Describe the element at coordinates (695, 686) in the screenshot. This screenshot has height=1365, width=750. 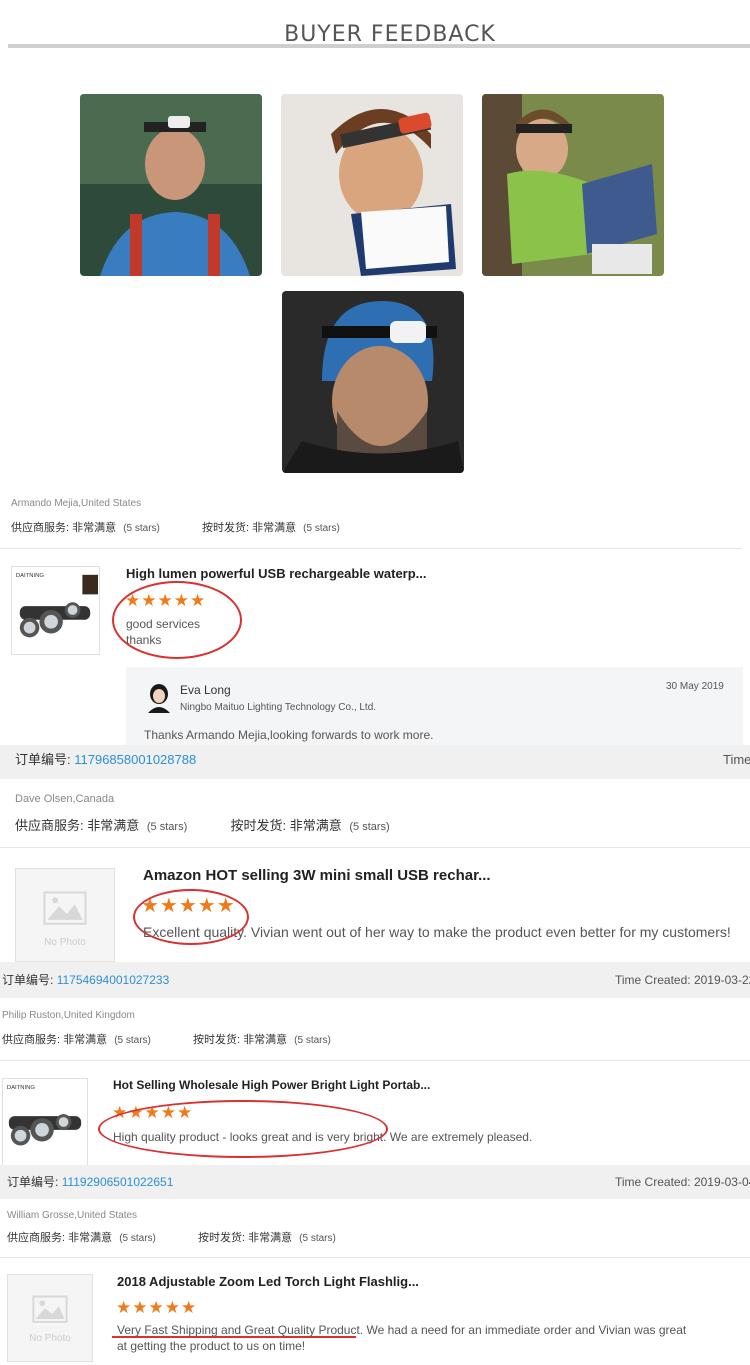
I see `reply-date: 30 May 2019` at that location.